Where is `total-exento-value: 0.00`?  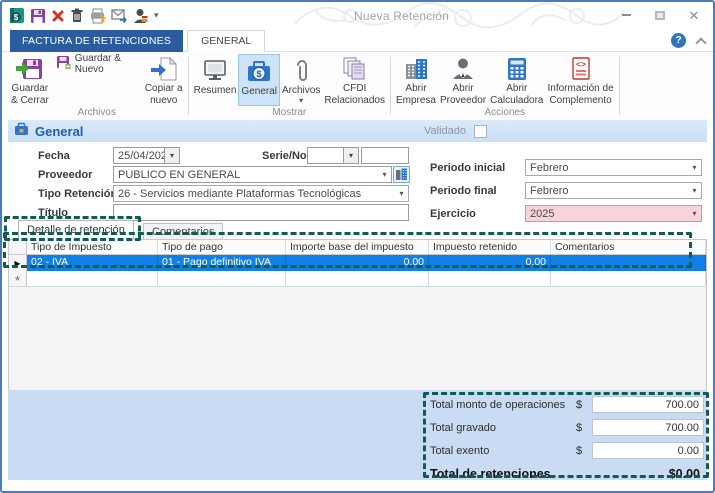
total-exento-value: 0.00 is located at coordinates (648, 450).